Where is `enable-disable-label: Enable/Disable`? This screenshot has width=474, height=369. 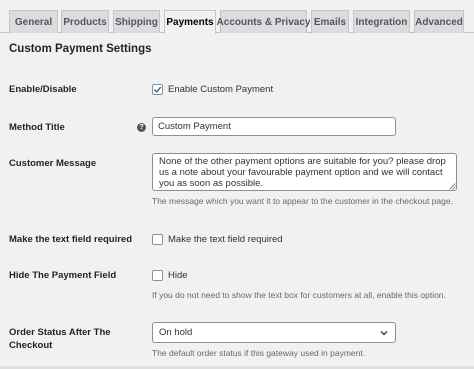 enable-disable-label: Enable/Disable is located at coordinates (43, 89).